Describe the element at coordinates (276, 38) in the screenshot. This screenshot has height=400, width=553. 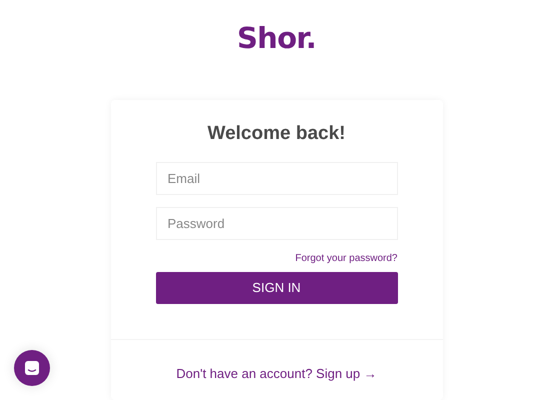
I see `logo: Shor.` at that location.